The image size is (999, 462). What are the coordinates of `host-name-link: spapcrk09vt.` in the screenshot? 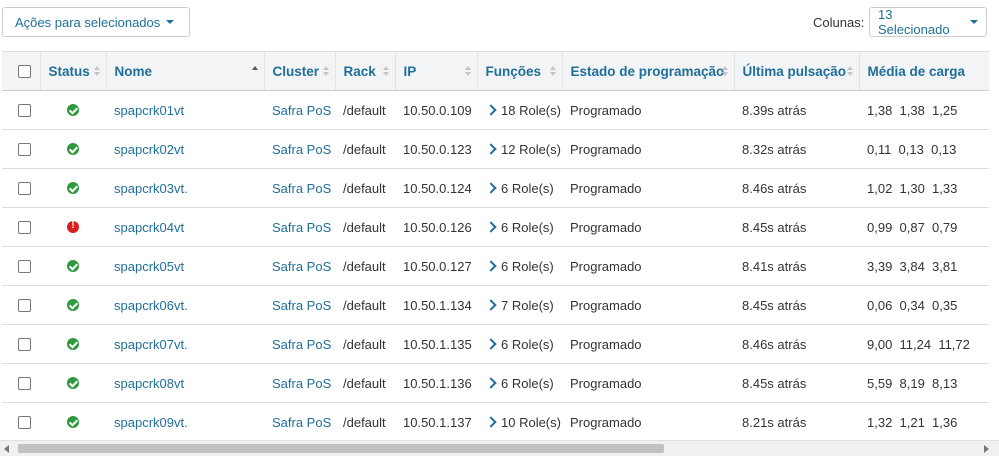 It's located at (147, 422).